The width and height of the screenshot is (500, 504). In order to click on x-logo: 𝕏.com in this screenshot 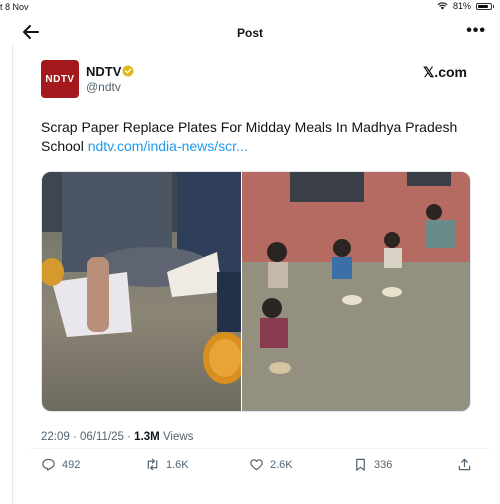, I will do `click(445, 72)`.